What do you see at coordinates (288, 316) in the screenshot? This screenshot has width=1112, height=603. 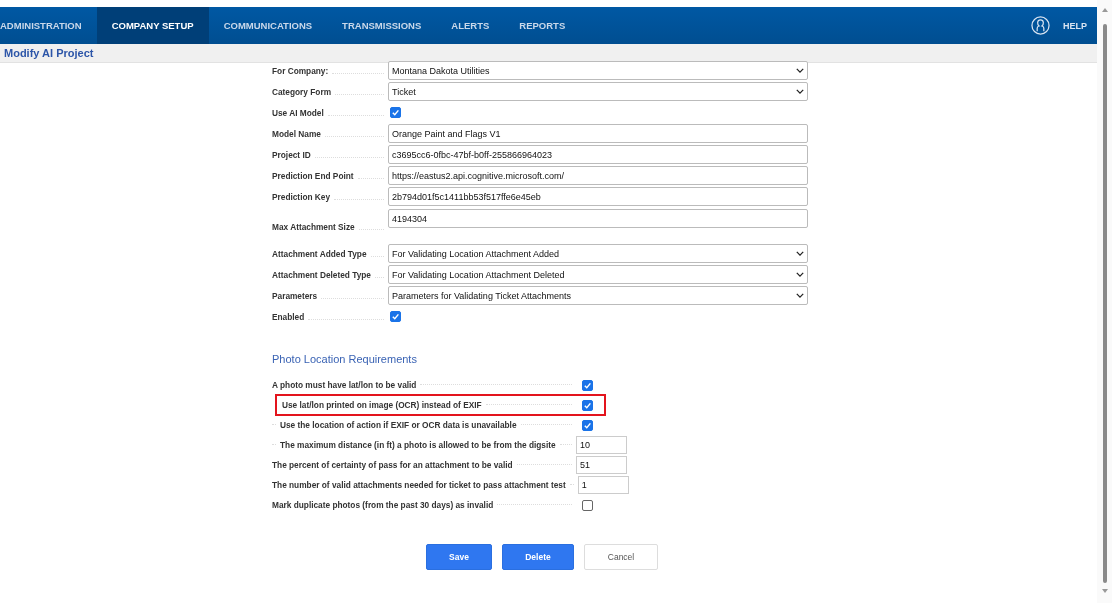 I see `field-label: Enabled` at bounding box center [288, 316].